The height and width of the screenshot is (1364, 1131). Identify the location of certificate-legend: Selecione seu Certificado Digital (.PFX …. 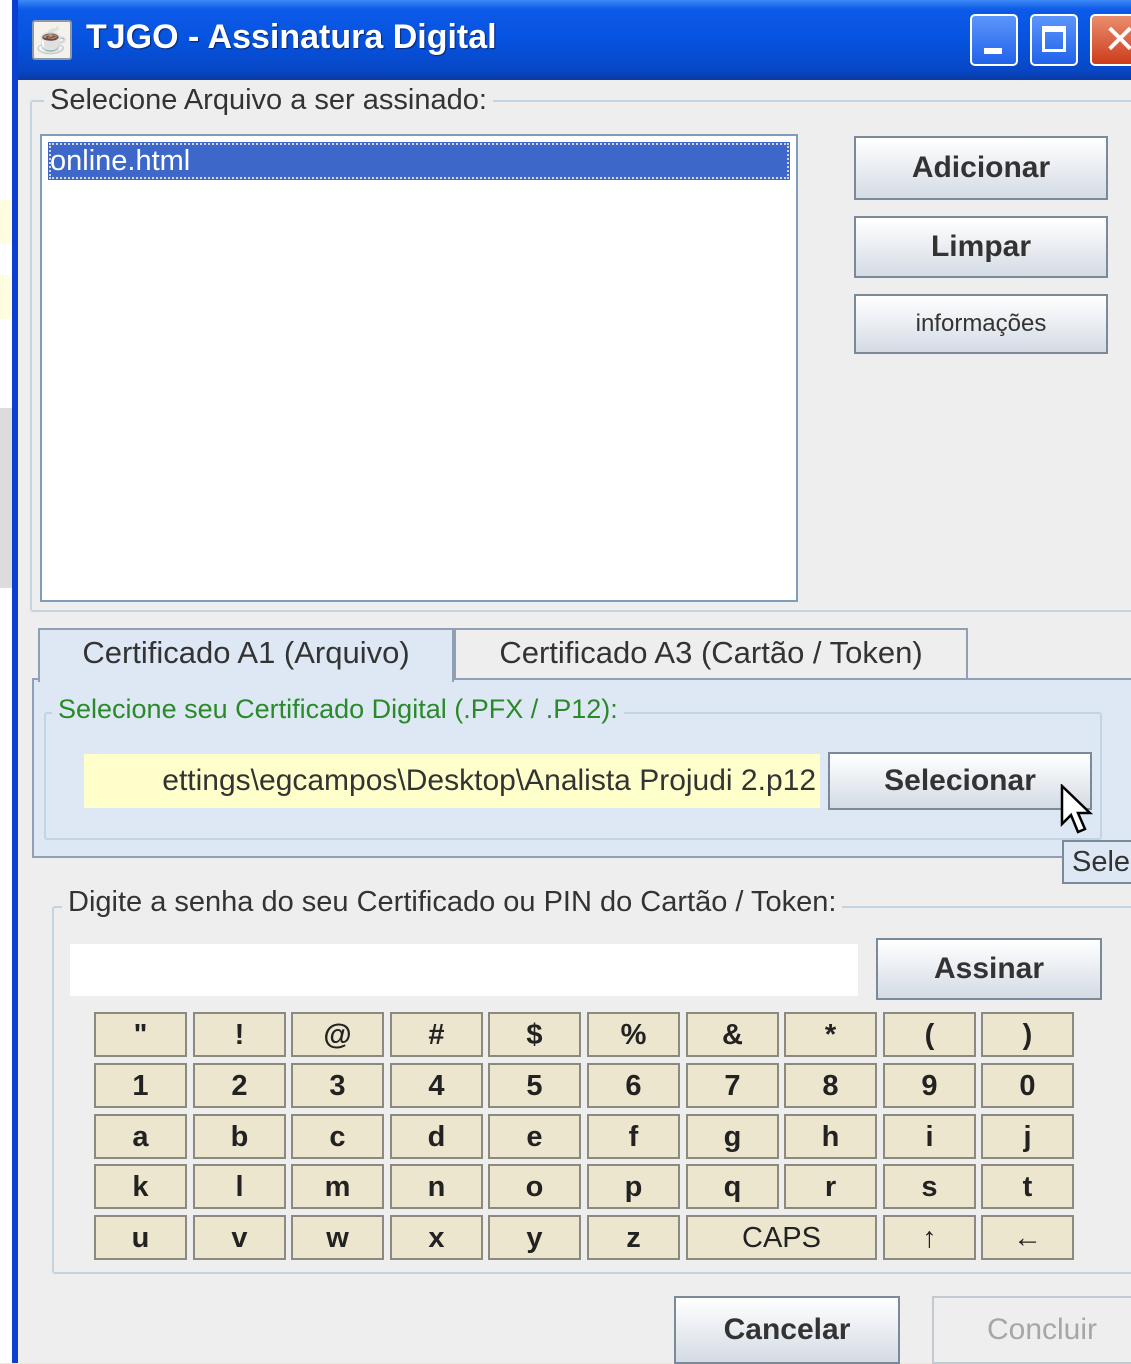
(338, 709).